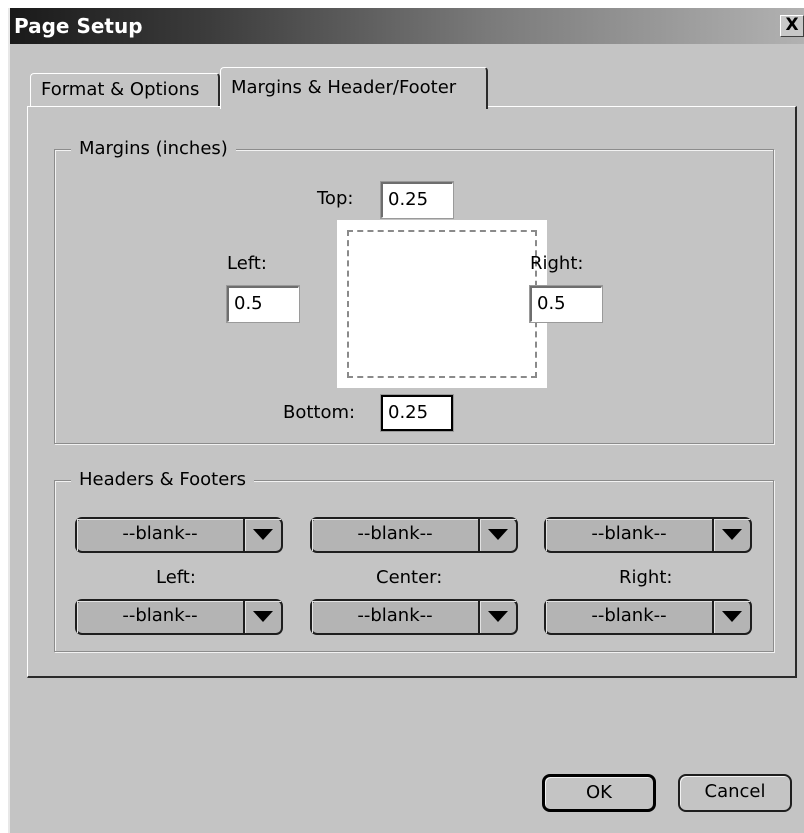  What do you see at coordinates (396, 535) in the screenshot?
I see `header-center-value: --blank--` at bounding box center [396, 535].